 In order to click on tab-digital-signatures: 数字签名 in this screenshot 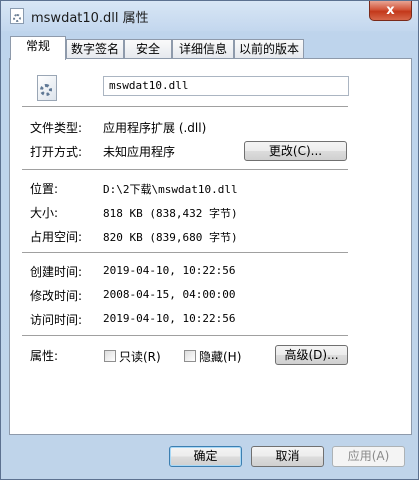, I will do `click(95, 48)`.